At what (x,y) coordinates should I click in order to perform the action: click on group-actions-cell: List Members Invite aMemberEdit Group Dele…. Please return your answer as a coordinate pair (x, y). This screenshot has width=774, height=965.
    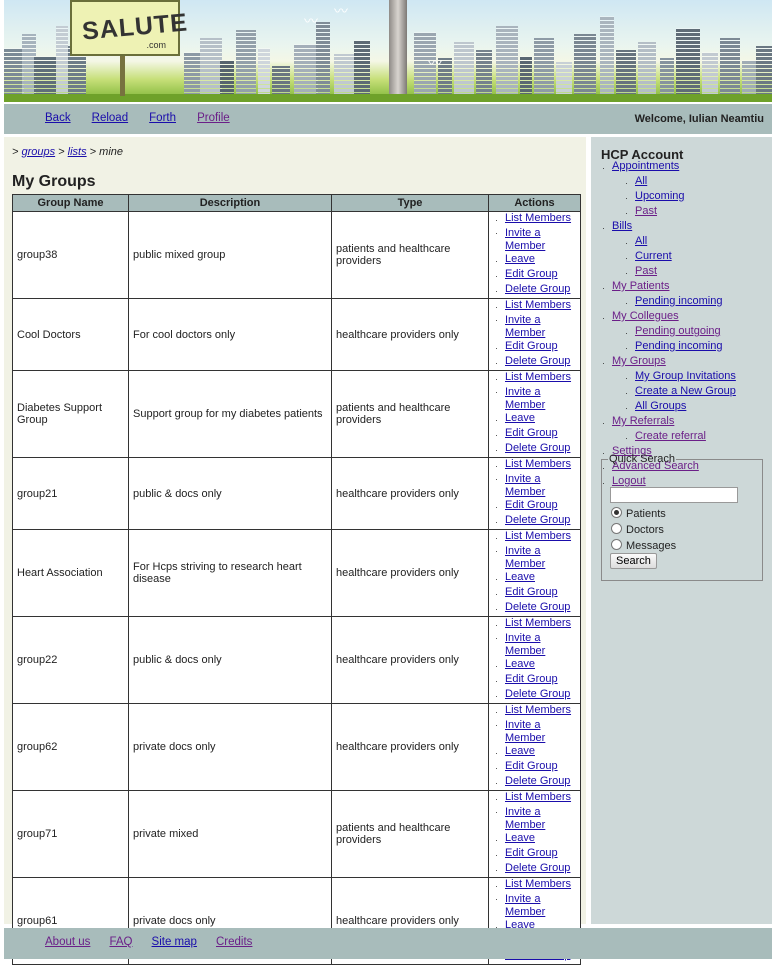
    Looking at the image, I should click on (534, 334).